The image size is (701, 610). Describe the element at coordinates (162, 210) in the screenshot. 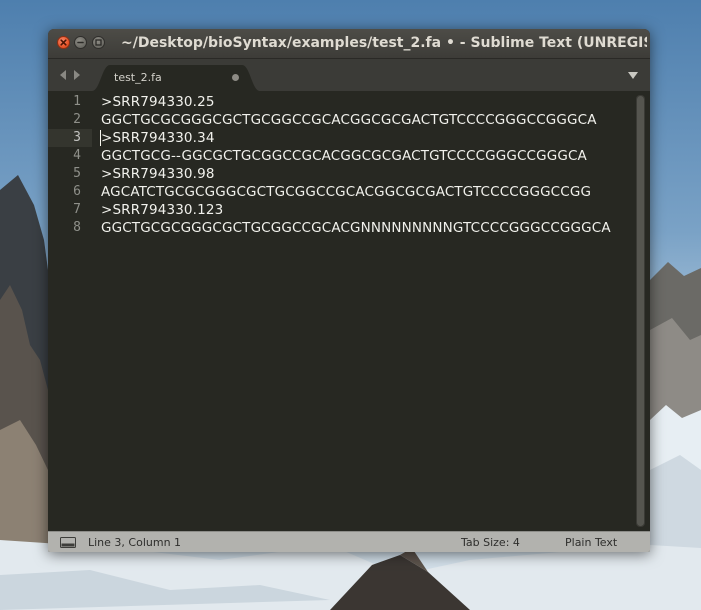

I see `code-line: >SRR794330.123` at that location.